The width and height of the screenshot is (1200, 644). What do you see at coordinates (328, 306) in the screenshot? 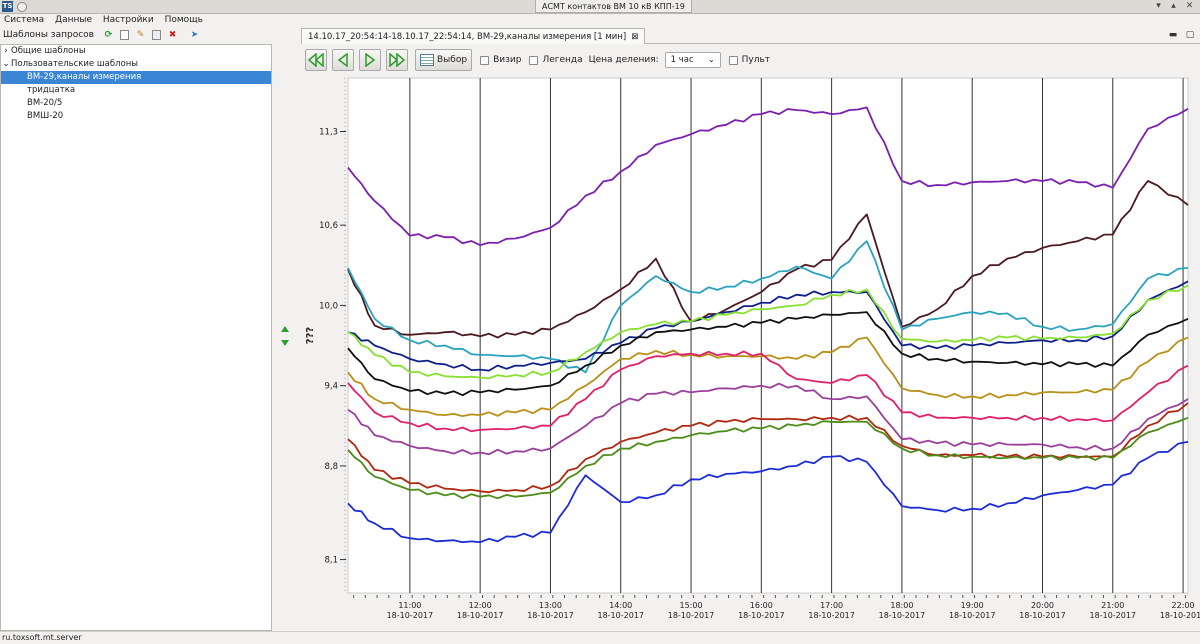
I see `y-tick-label: 10,0` at bounding box center [328, 306].